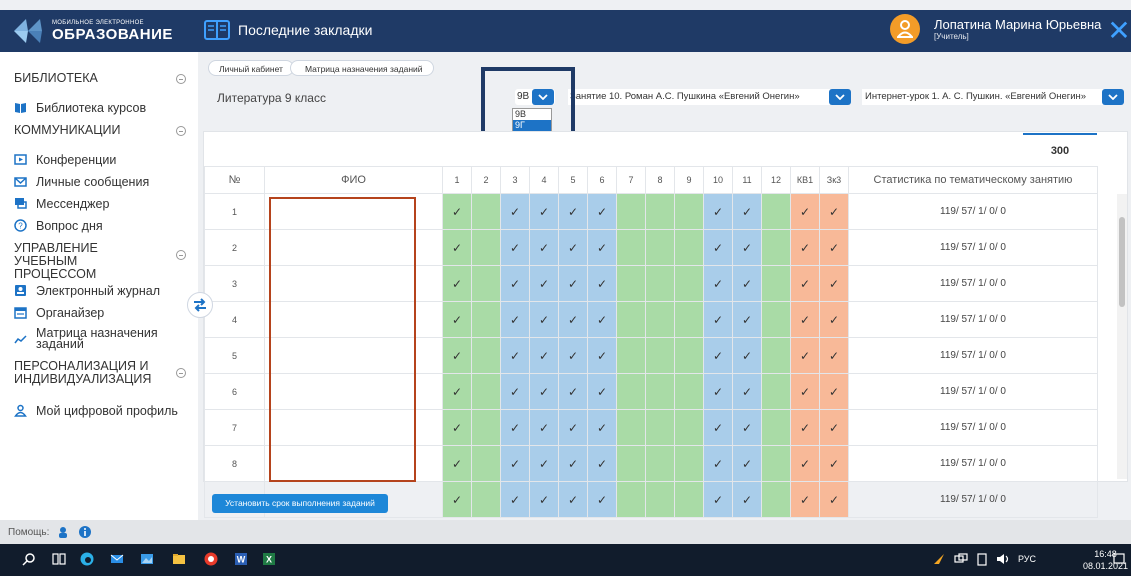 The height and width of the screenshot is (576, 1131). Describe the element at coordinates (80, 107) in the screenshot. I see `sidebar-item-course-library: Библиотека курсов` at that location.